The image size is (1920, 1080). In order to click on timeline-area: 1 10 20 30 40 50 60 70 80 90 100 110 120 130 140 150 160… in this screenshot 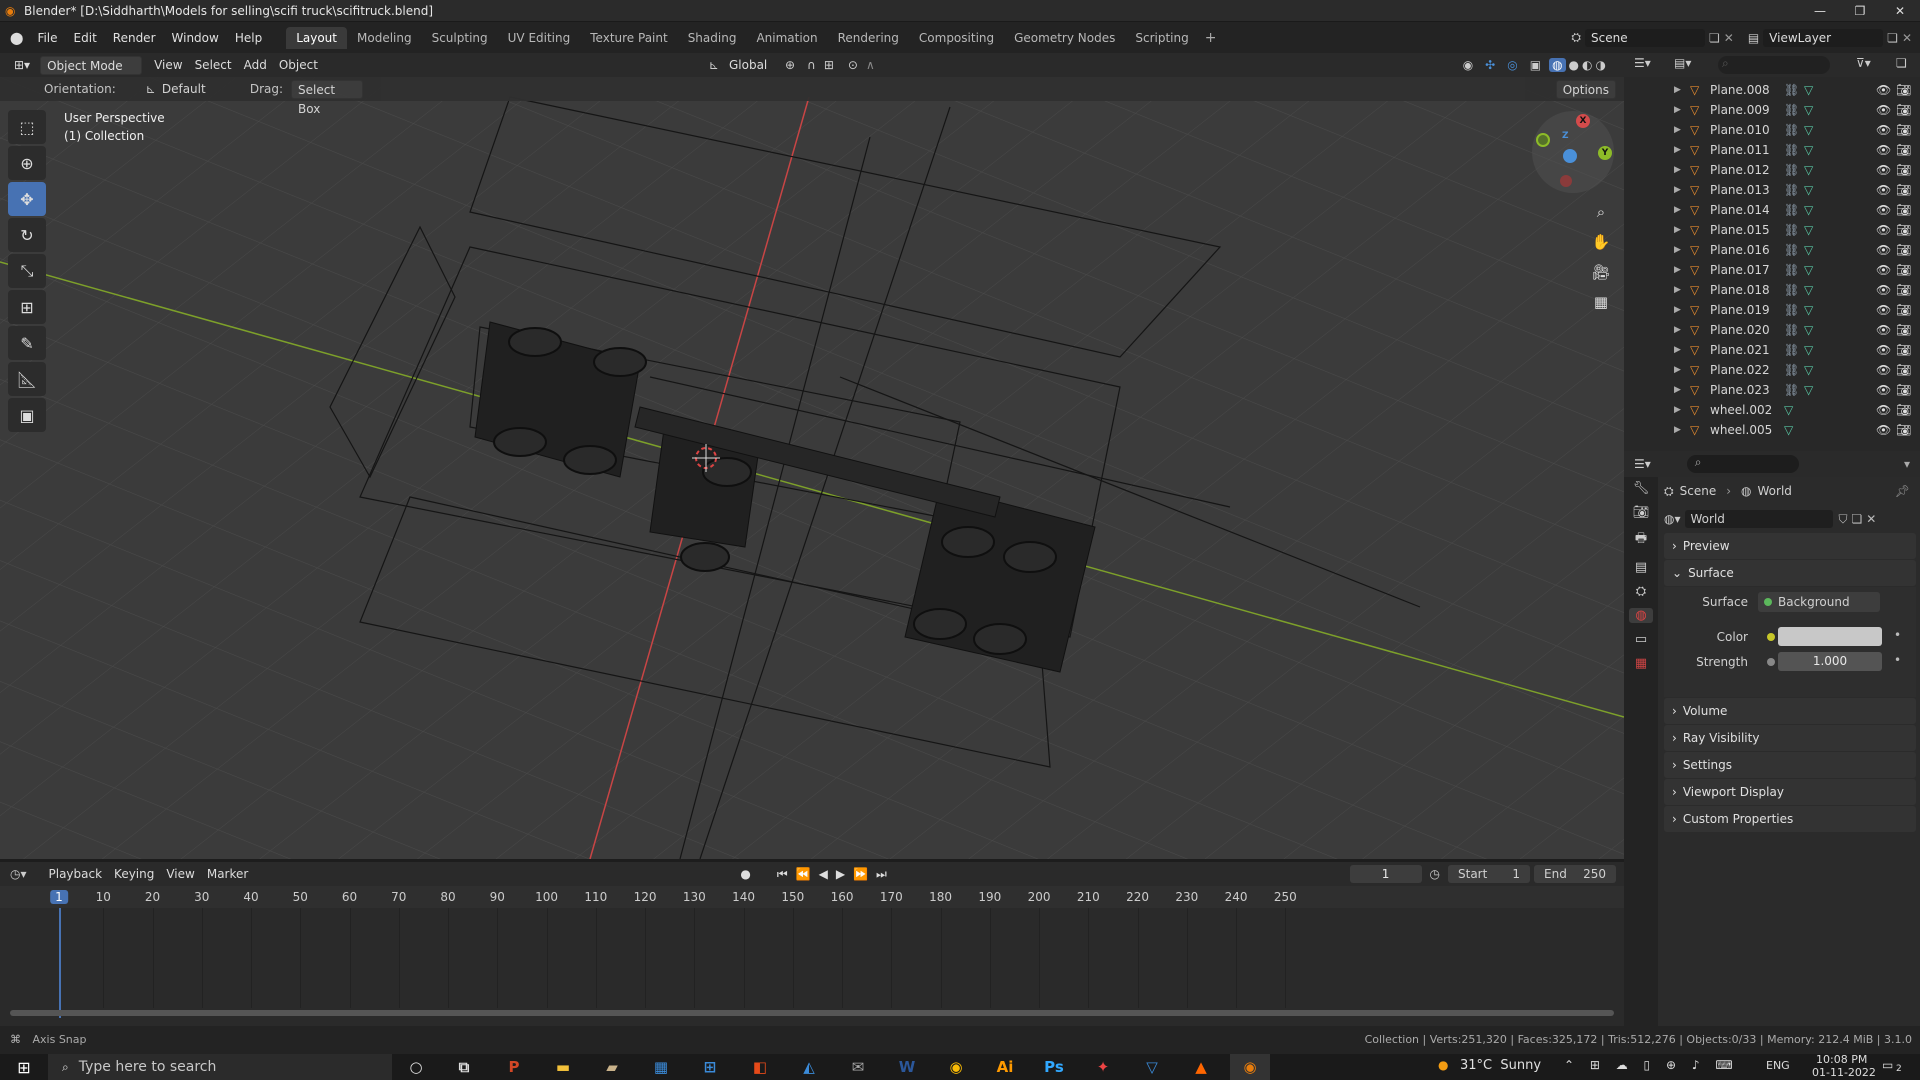, I will do `click(812, 956)`.